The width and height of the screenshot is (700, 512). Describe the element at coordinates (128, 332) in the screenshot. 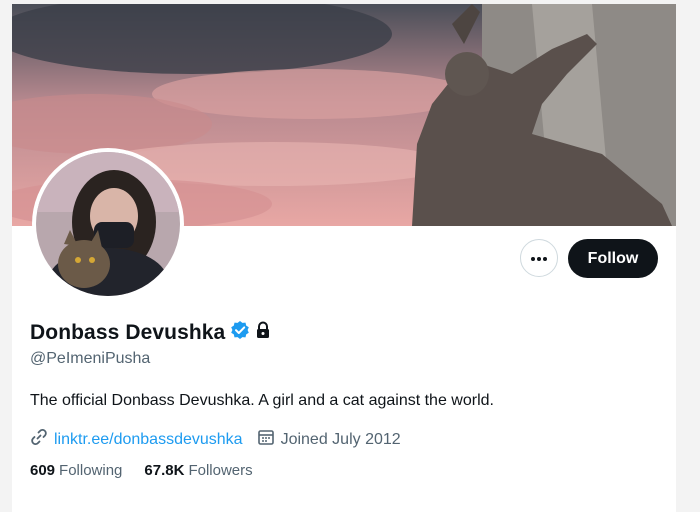

I see `display-name: Donbass Devushka` at that location.